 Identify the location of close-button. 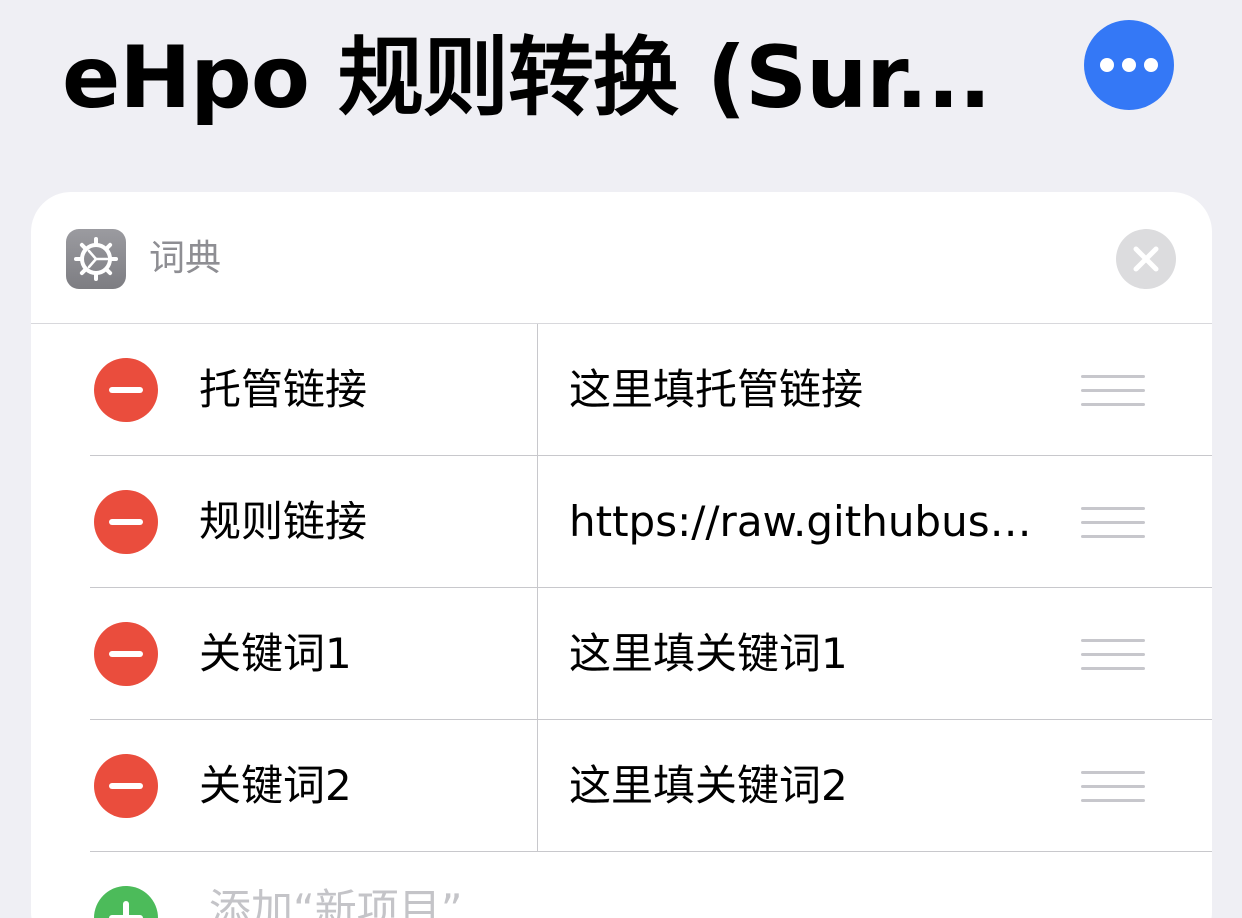
(1146, 259).